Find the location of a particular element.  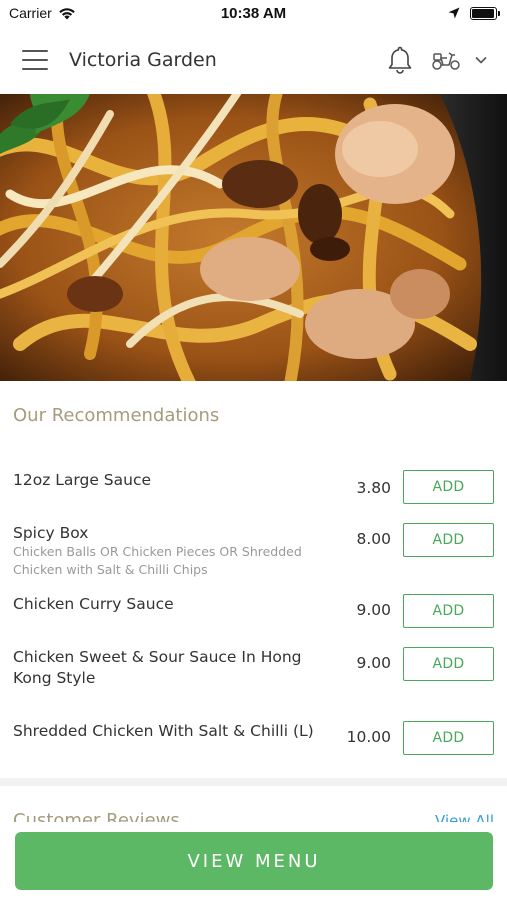

restaurant-name: Victoria Garden is located at coordinates (143, 60).